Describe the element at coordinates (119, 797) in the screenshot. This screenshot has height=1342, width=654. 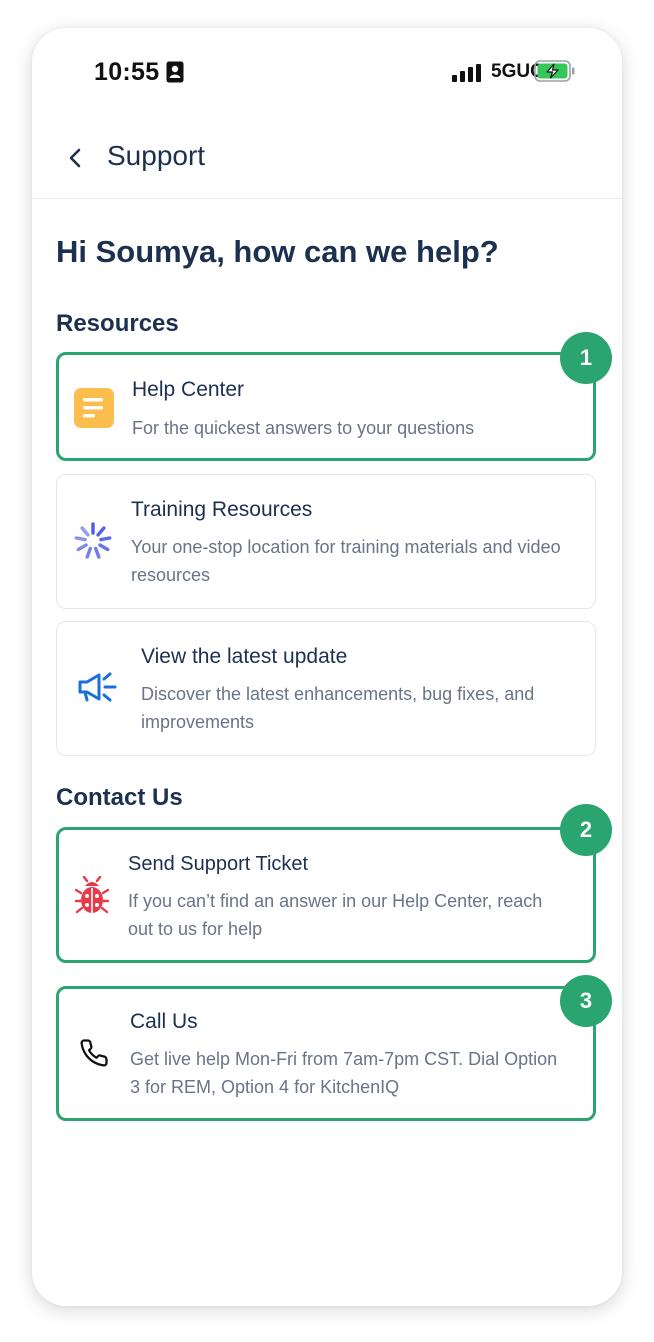
I see `contact-section-title: Contact Us` at that location.